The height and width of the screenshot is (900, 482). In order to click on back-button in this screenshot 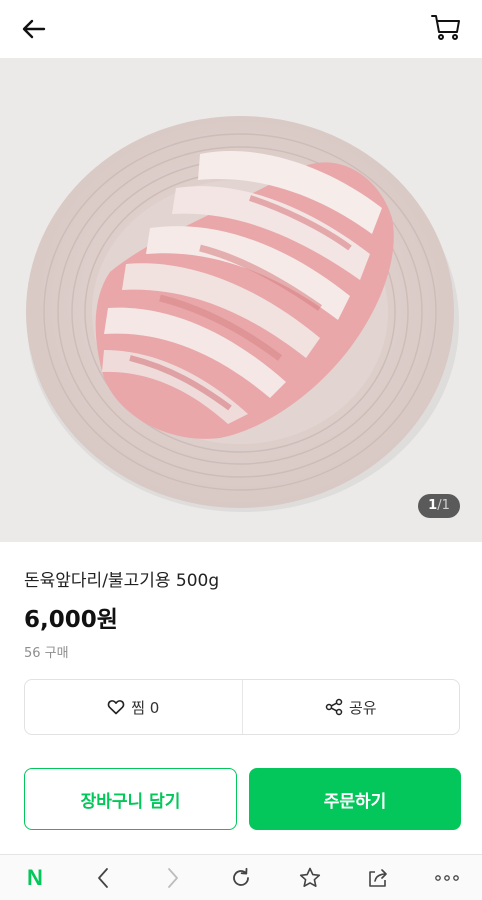, I will do `click(34, 29)`.